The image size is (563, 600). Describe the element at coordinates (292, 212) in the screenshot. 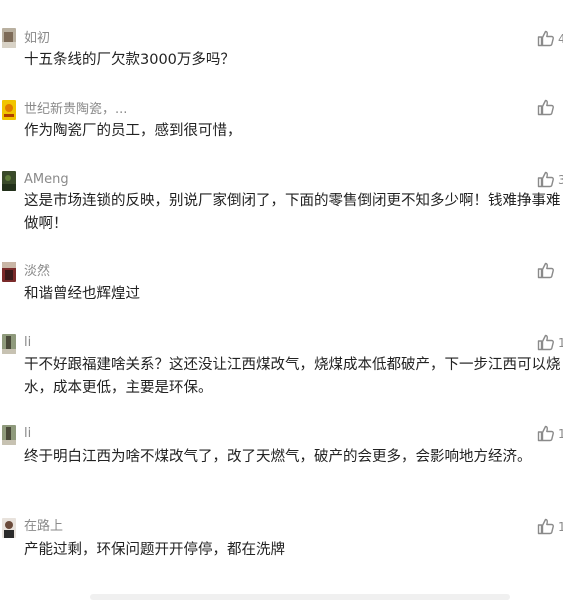

I see `comment-text: 这是市场连锁的反映，别说厂家倒闭了，下面的零售倒闭更不知多少啊！钱难挣事难做啊！` at that location.